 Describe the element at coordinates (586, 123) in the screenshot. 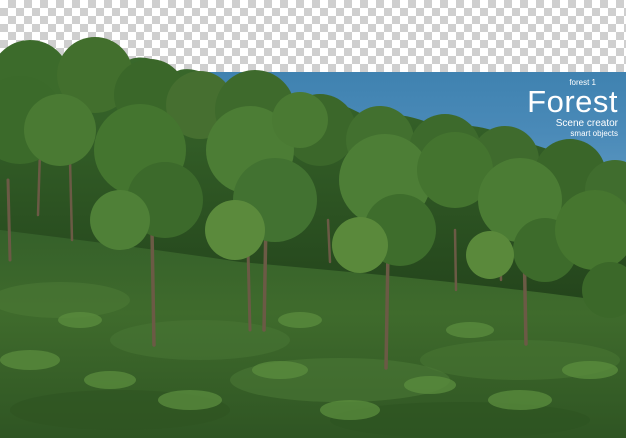

I see `scene-creator-text: Scene creator` at that location.